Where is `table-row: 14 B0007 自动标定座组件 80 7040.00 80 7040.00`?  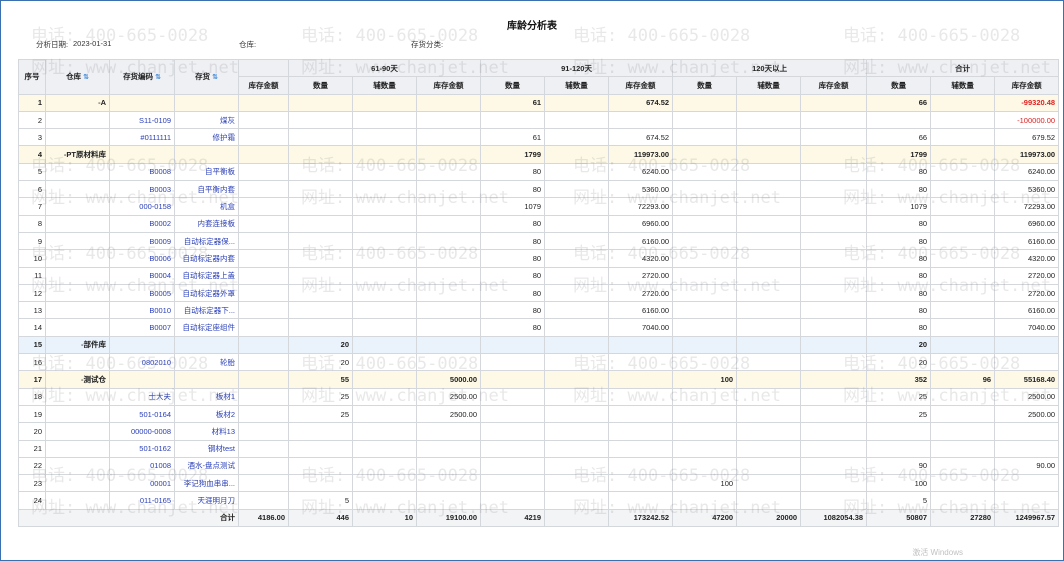
table-row: 14 B0007 自动标定座组件 80 7040.00 80 7040.00 is located at coordinates (539, 327).